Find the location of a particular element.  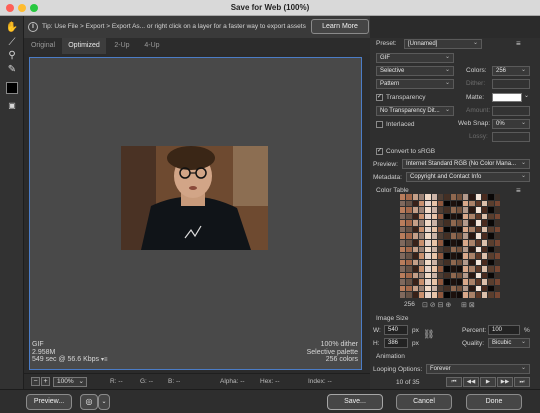

dither-algorithm-select: Pattern is located at coordinates (415, 84).